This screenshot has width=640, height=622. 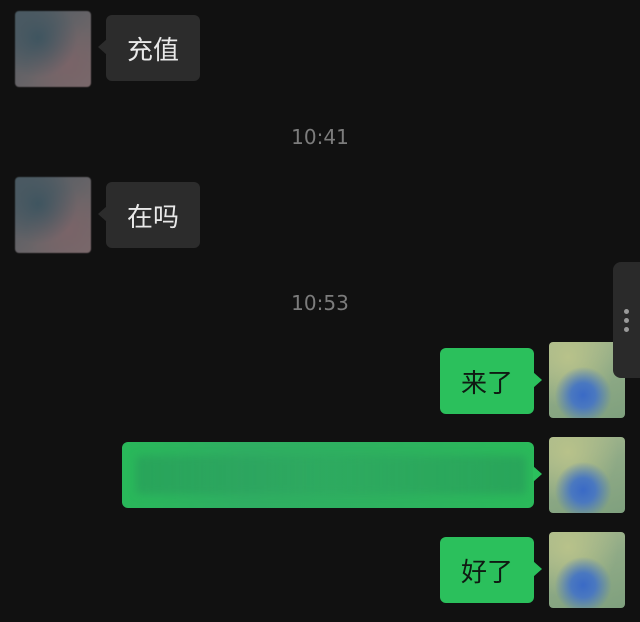 I want to click on incoming-message-bubble: 充值, so click(x=149, y=48).